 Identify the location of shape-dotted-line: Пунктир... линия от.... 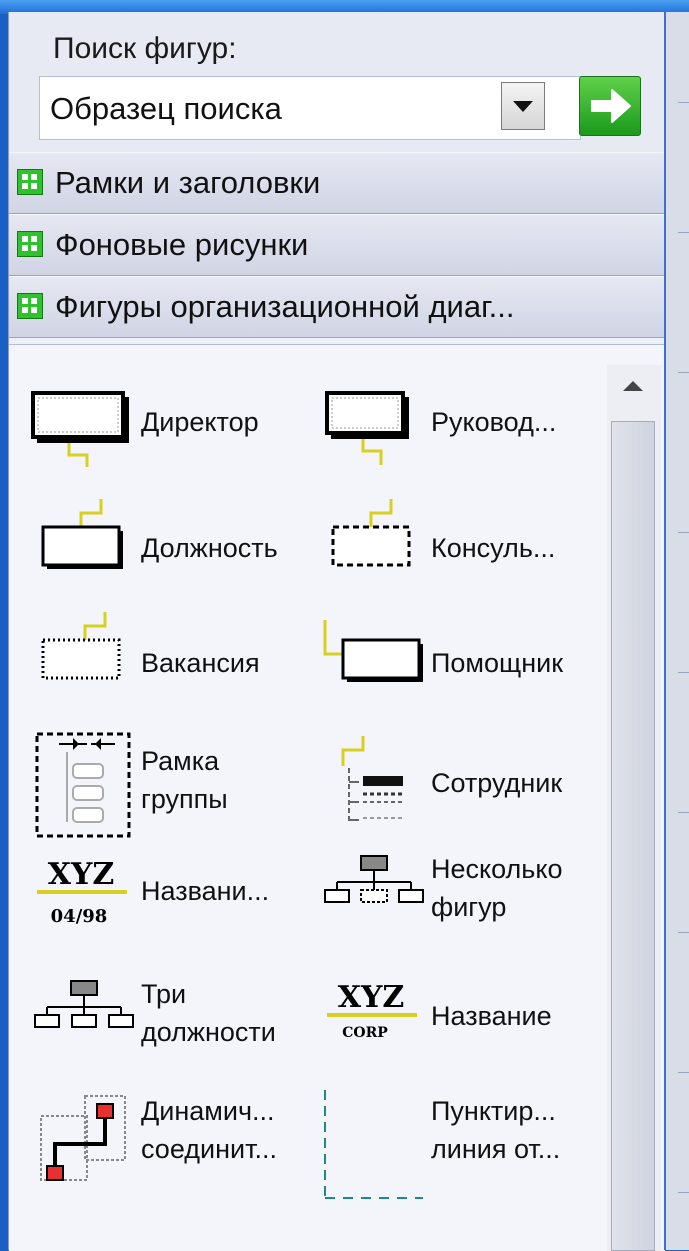
(464, 1145).